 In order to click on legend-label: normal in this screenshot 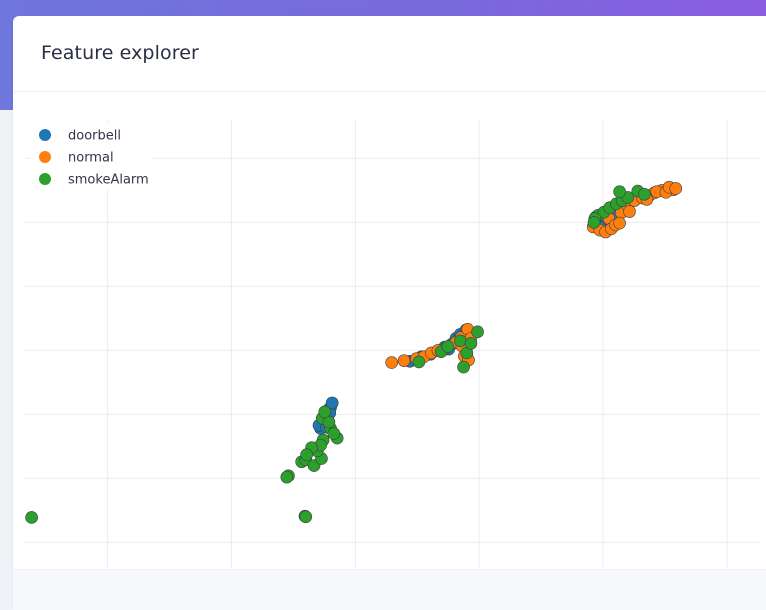, I will do `click(91, 158)`.